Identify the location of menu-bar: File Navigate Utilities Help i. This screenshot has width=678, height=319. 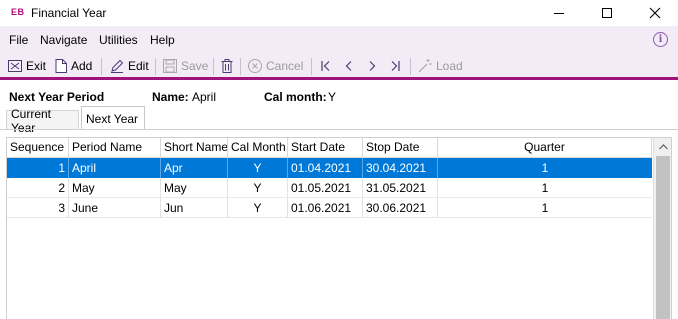
(339, 39).